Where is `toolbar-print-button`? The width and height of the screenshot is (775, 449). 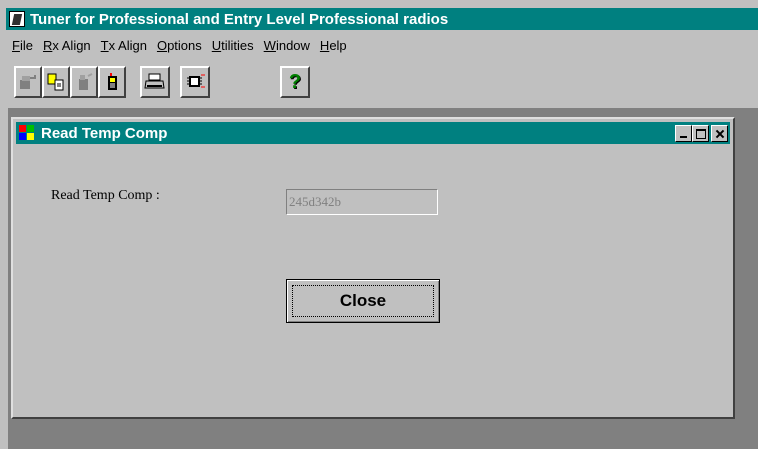
toolbar-print-button is located at coordinates (155, 82).